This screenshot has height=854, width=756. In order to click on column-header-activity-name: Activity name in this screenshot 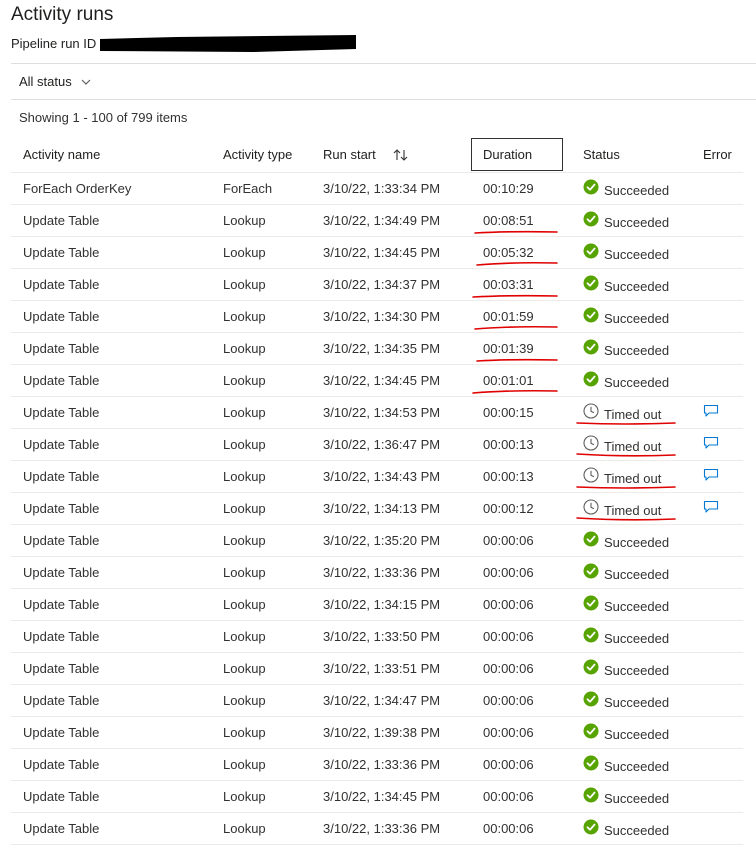, I will do `click(111, 155)`.